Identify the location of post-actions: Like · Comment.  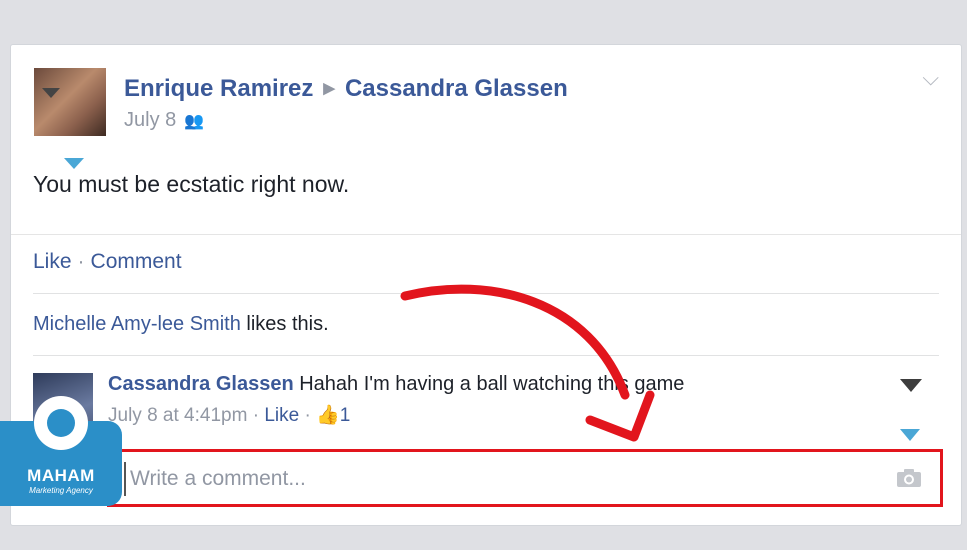
(107, 262).